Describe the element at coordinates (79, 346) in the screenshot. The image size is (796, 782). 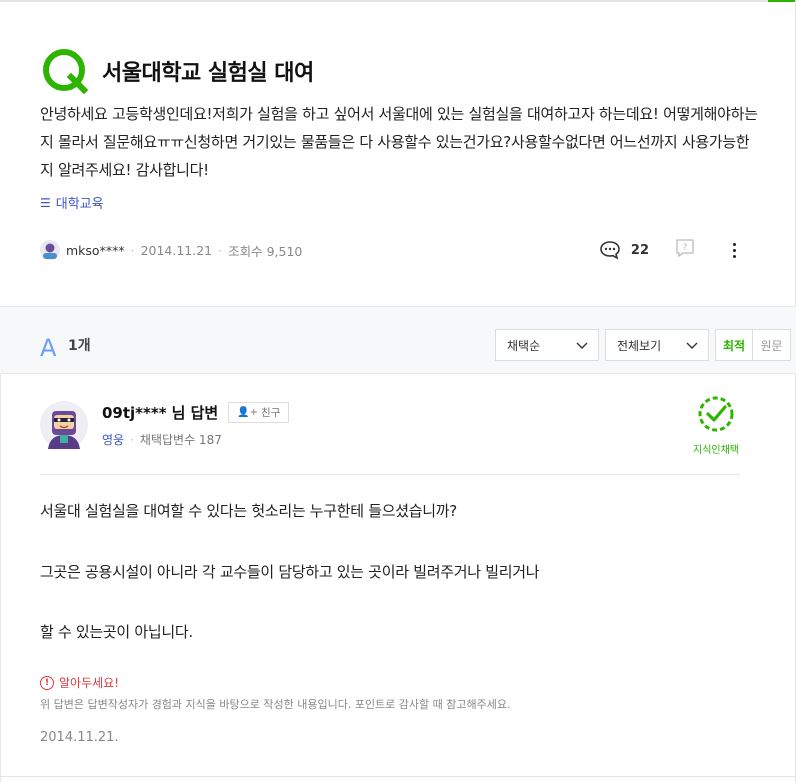
I see `answer-count: 1개` at that location.